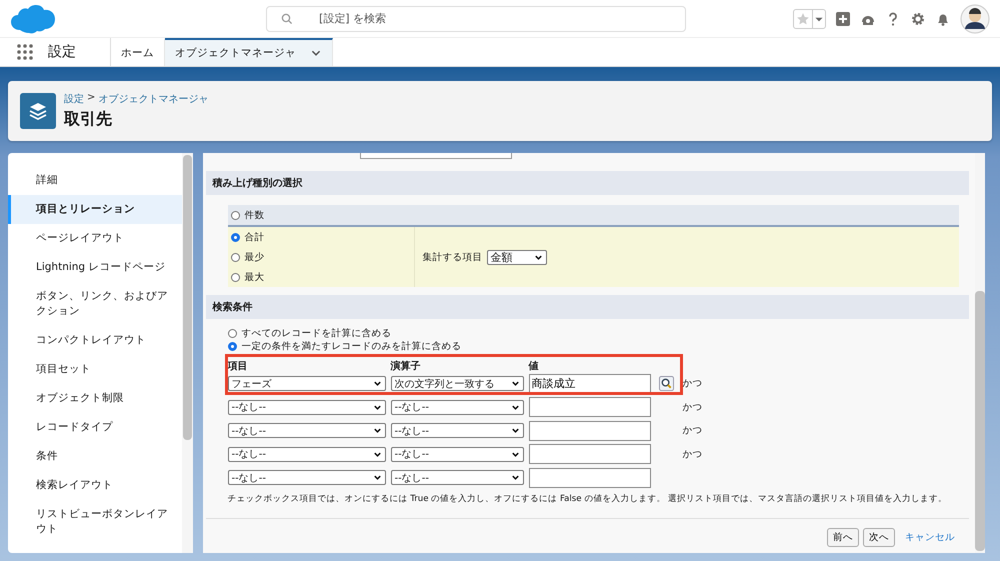  What do you see at coordinates (79, 52) in the screenshot?
I see `app-title: 設定` at bounding box center [79, 52].